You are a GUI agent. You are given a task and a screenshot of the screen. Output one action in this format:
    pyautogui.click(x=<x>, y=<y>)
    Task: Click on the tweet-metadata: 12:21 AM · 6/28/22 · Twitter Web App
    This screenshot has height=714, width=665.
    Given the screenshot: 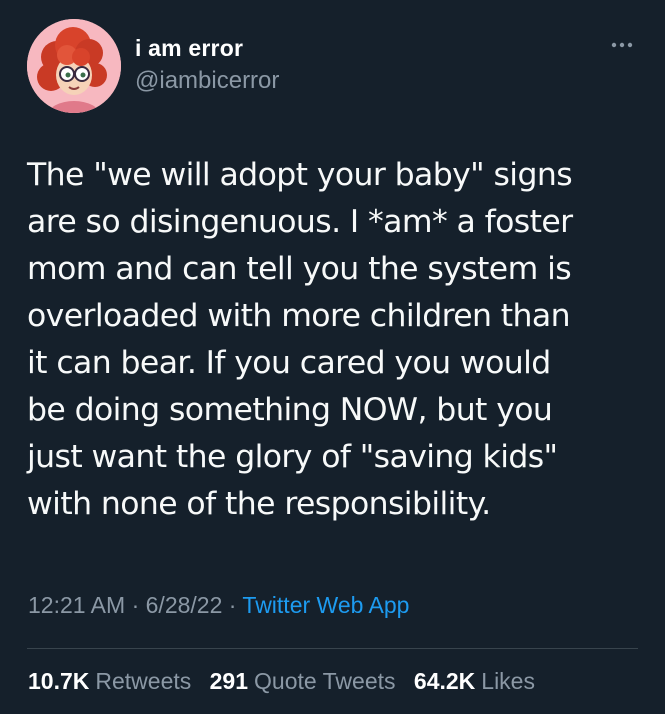 What is the action you would take?
    pyautogui.click(x=218, y=605)
    